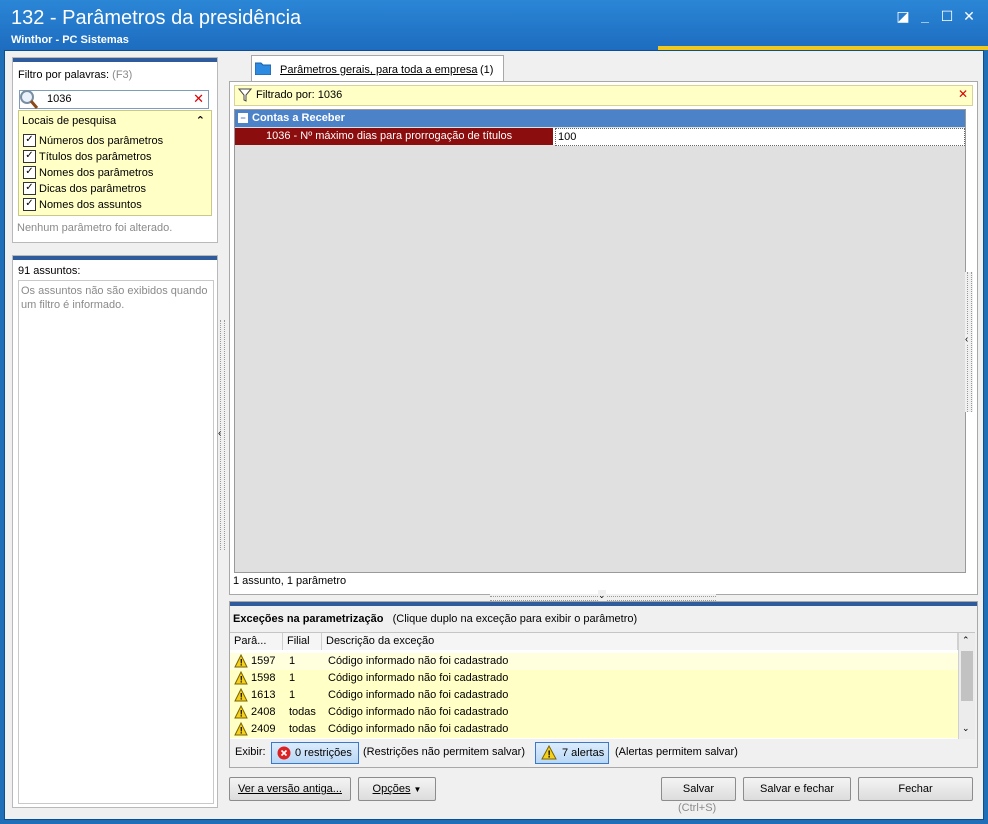 The height and width of the screenshot is (824, 988). Describe the element at coordinates (59, 99) in the screenshot. I see `filter-search-value: 1036` at that location.